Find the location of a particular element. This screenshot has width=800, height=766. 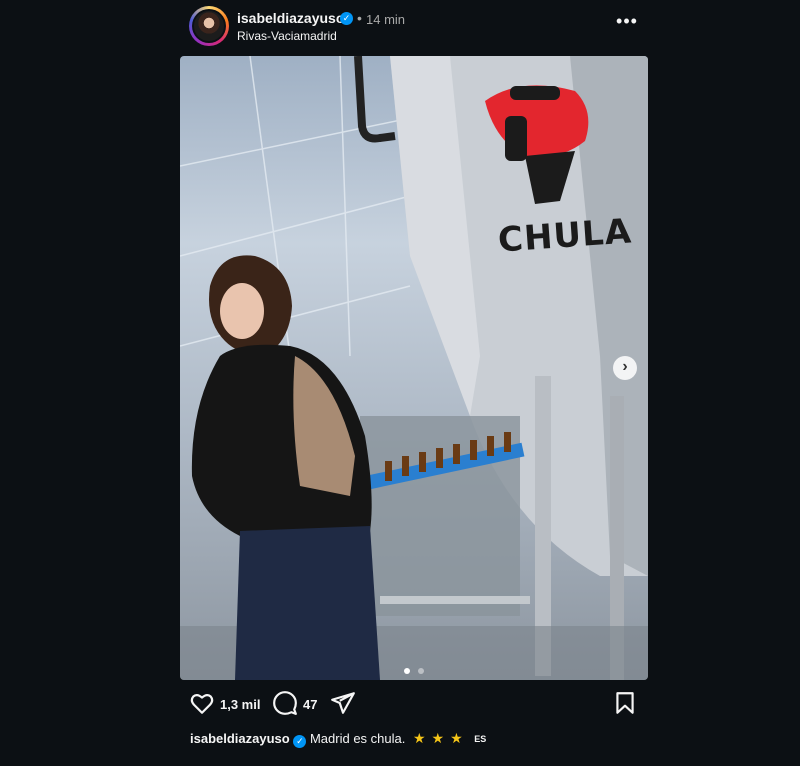

caption-username: isabeldiazayuso is located at coordinates (240, 738).